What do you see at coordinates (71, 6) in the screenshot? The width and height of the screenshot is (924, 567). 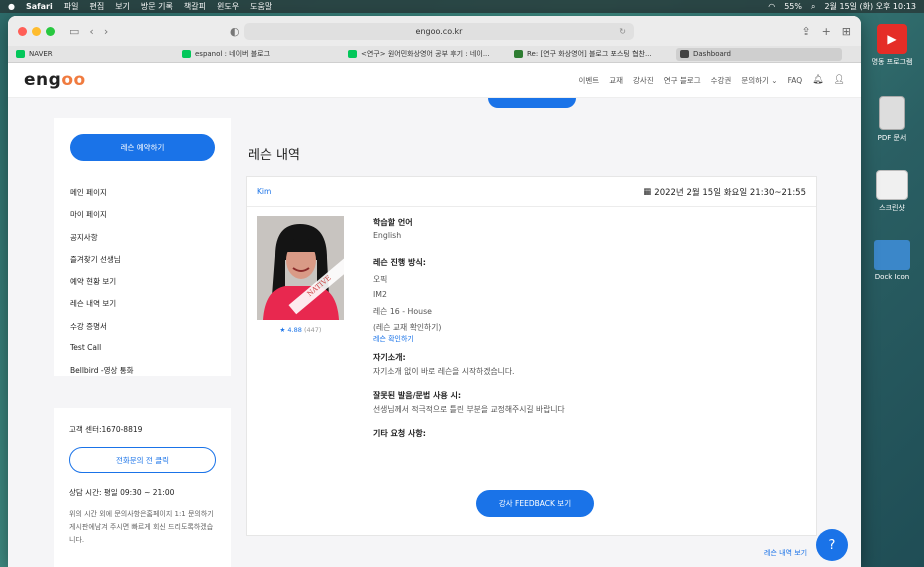 I see `menubar-file: 파일` at bounding box center [71, 6].